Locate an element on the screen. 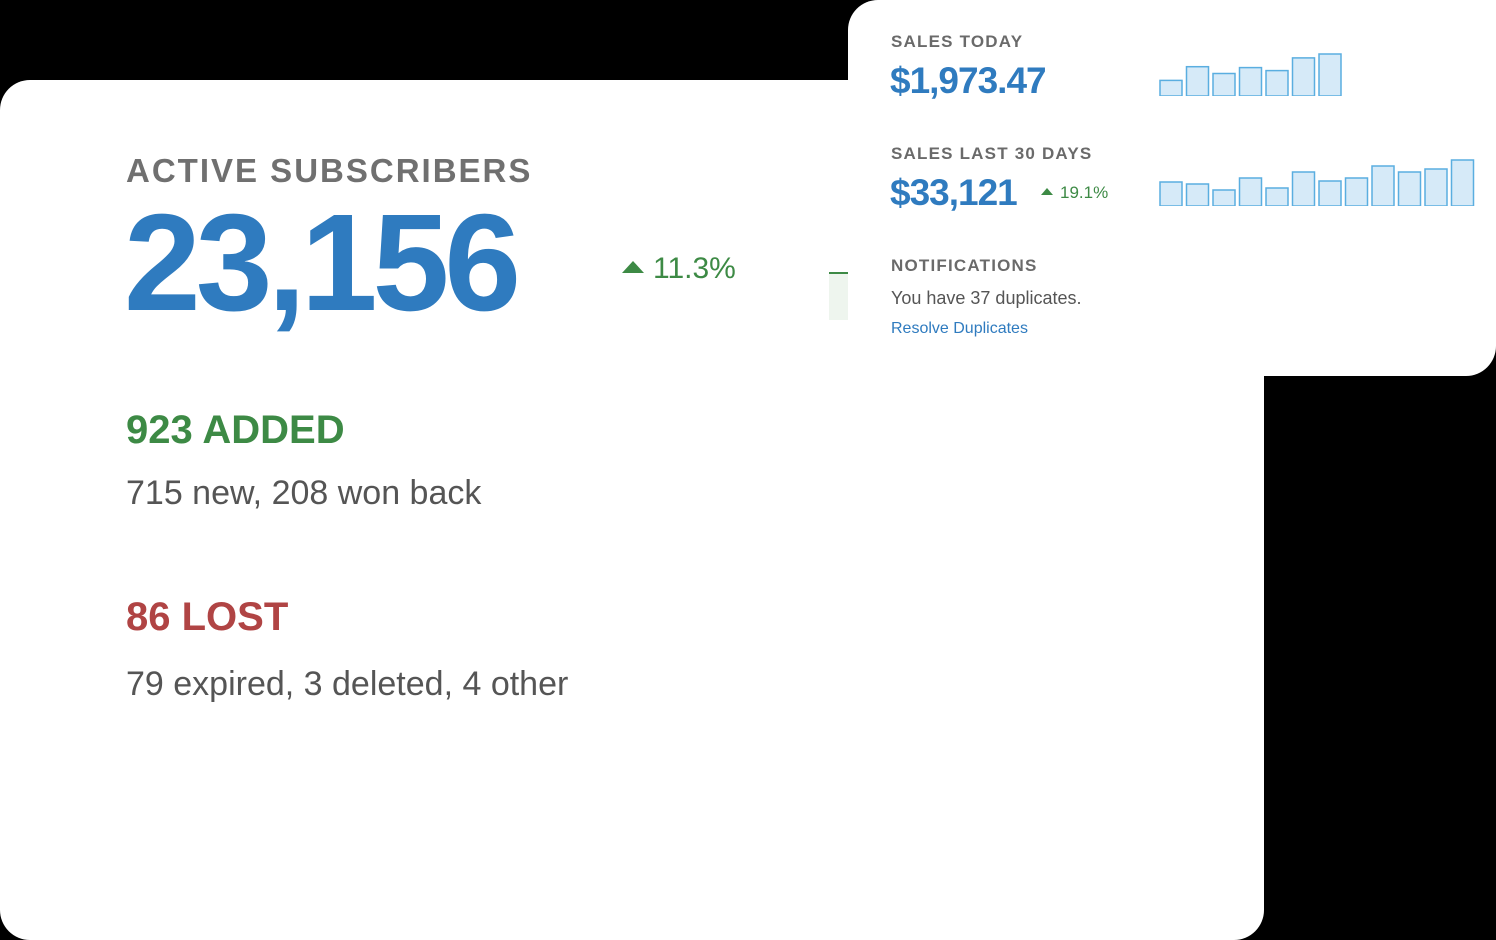 The image size is (1496, 940). sales-30-delta-value: 19.1% is located at coordinates (1084, 192).